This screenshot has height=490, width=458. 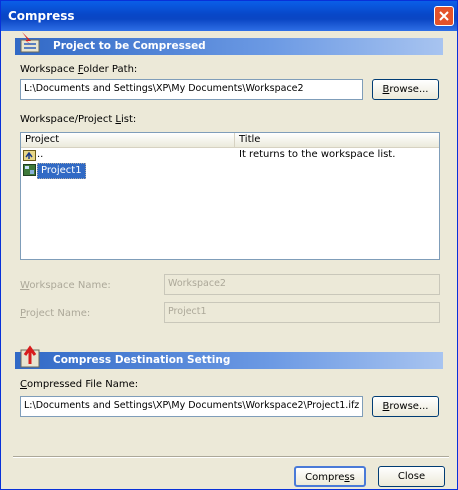 I want to click on project-name-label: Project Name:, so click(x=55, y=313).